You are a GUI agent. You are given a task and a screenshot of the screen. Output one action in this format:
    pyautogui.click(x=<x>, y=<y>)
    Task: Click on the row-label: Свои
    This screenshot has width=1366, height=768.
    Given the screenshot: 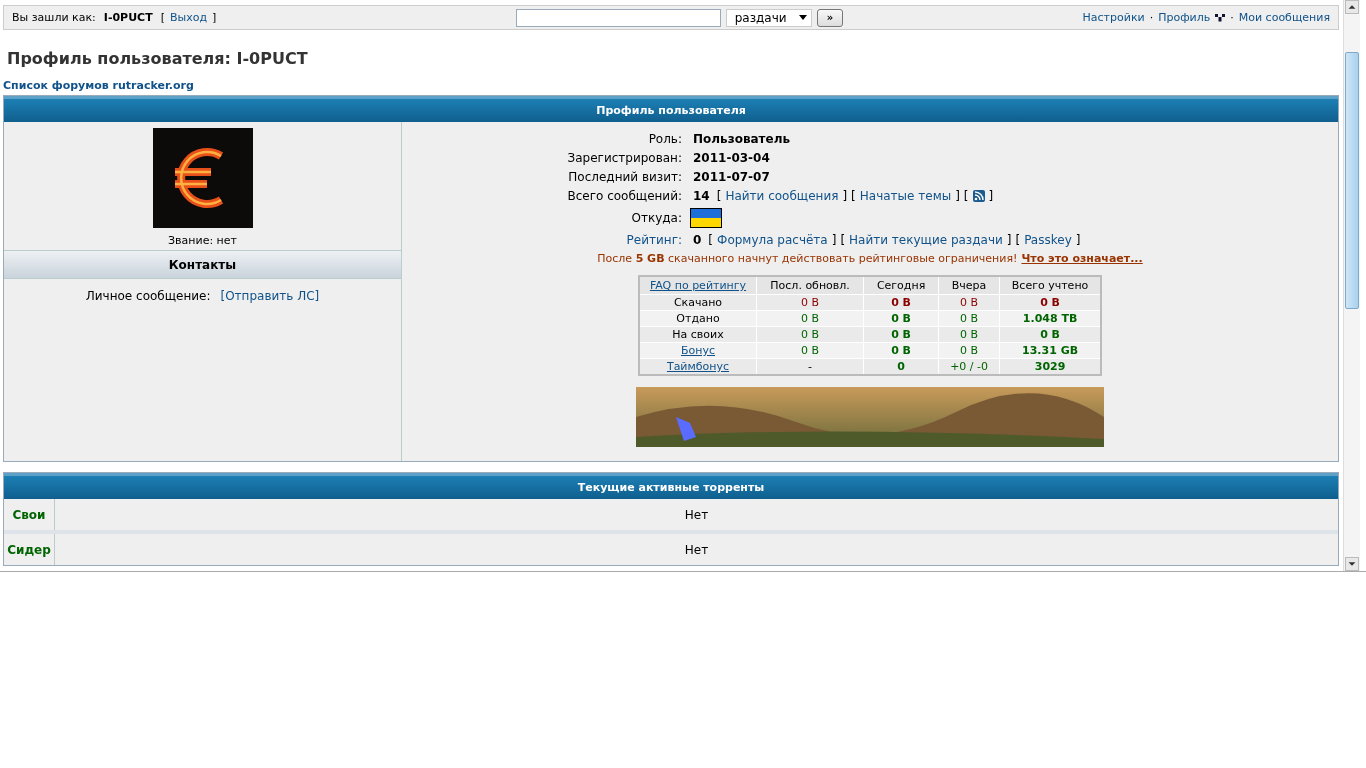 What is the action you would take?
    pyautogui.click(x=29, y=514)
    